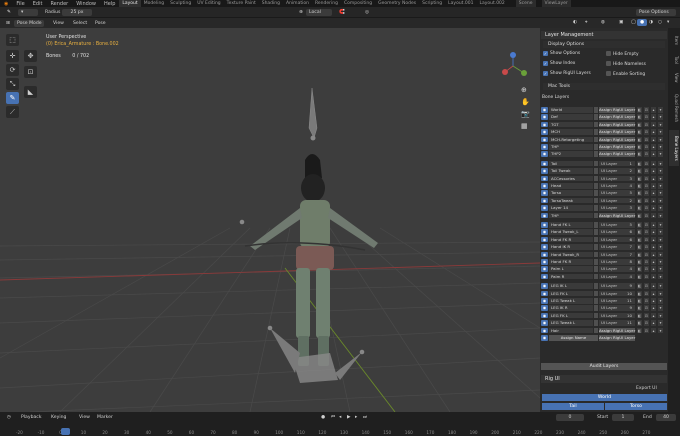 This screenshot has width=680, height=436. Describe the element at coordinates (571, 293) in the screenshot. I see `layer-name-field: LEG FK L` at that location.